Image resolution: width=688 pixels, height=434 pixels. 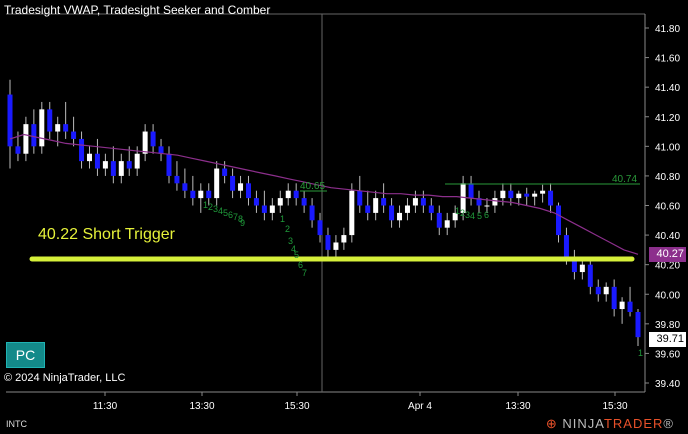 I want to click on ninjatrader-logo: ⊕ NINJATRADER®, so click(x=609, y=423).